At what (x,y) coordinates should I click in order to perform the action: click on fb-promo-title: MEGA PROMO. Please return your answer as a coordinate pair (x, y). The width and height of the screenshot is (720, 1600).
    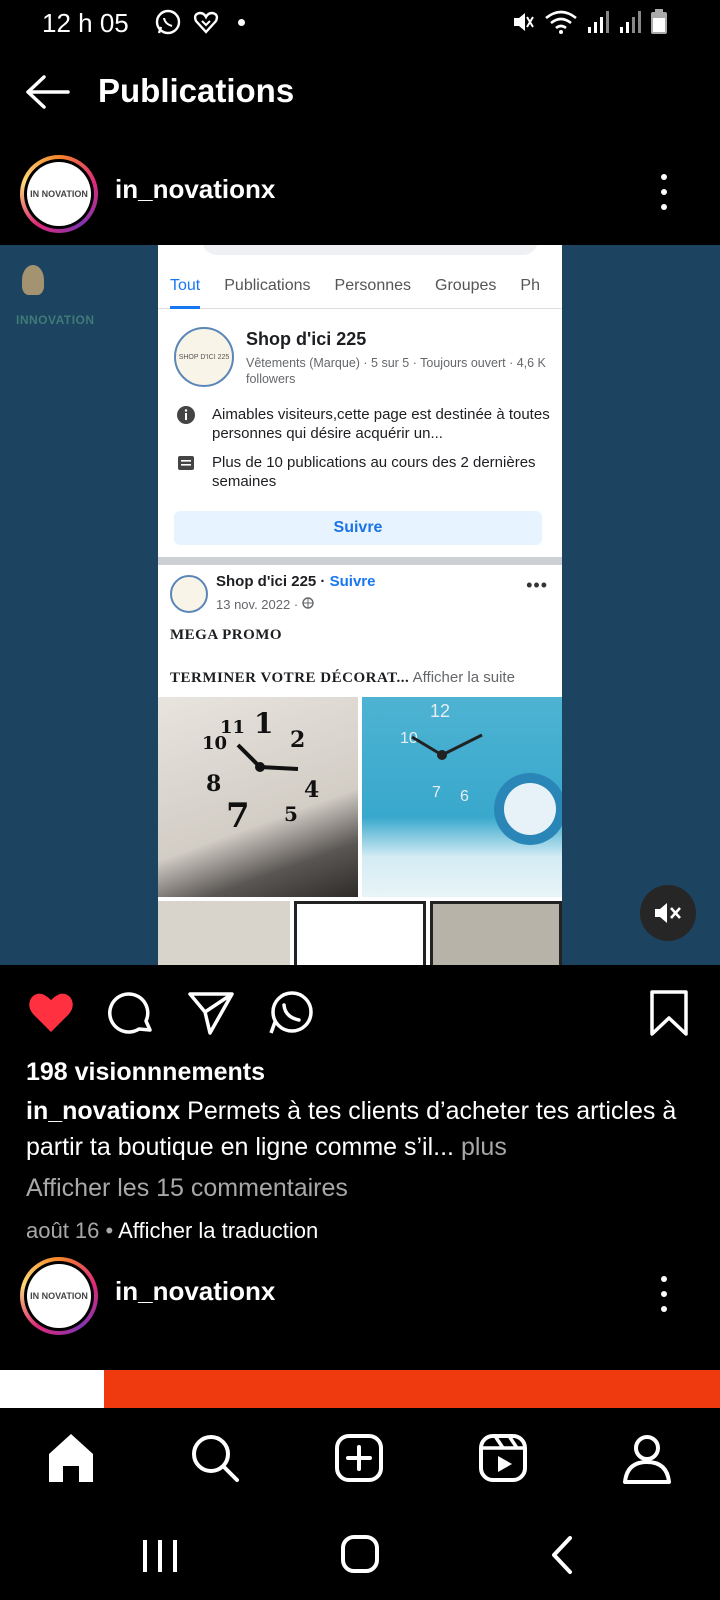
    Looking at the image, I should click on (226, 635).